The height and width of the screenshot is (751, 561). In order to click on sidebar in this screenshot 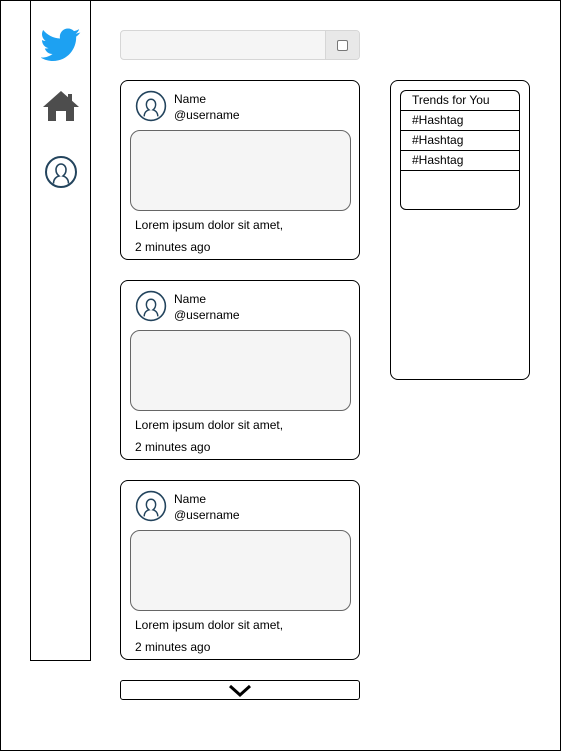, I will do `click(60, 330)`.